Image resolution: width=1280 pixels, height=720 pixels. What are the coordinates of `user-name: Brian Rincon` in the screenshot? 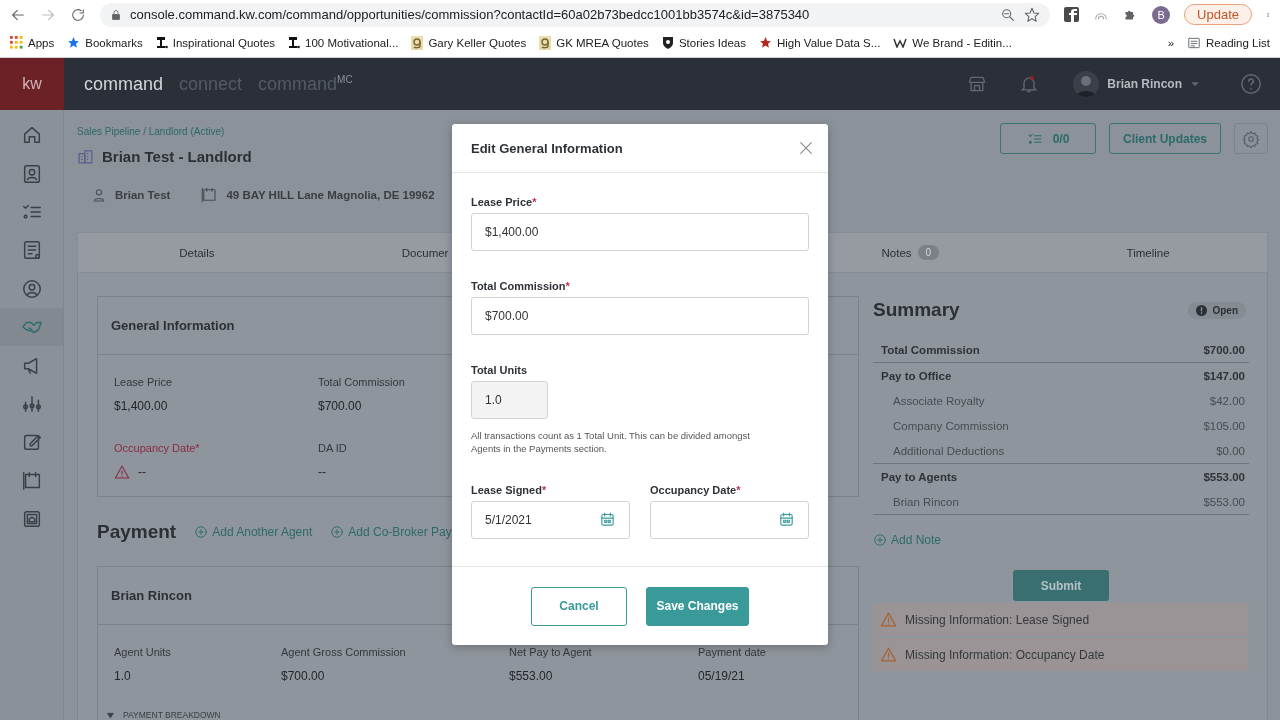 It's located at (1144, 84).